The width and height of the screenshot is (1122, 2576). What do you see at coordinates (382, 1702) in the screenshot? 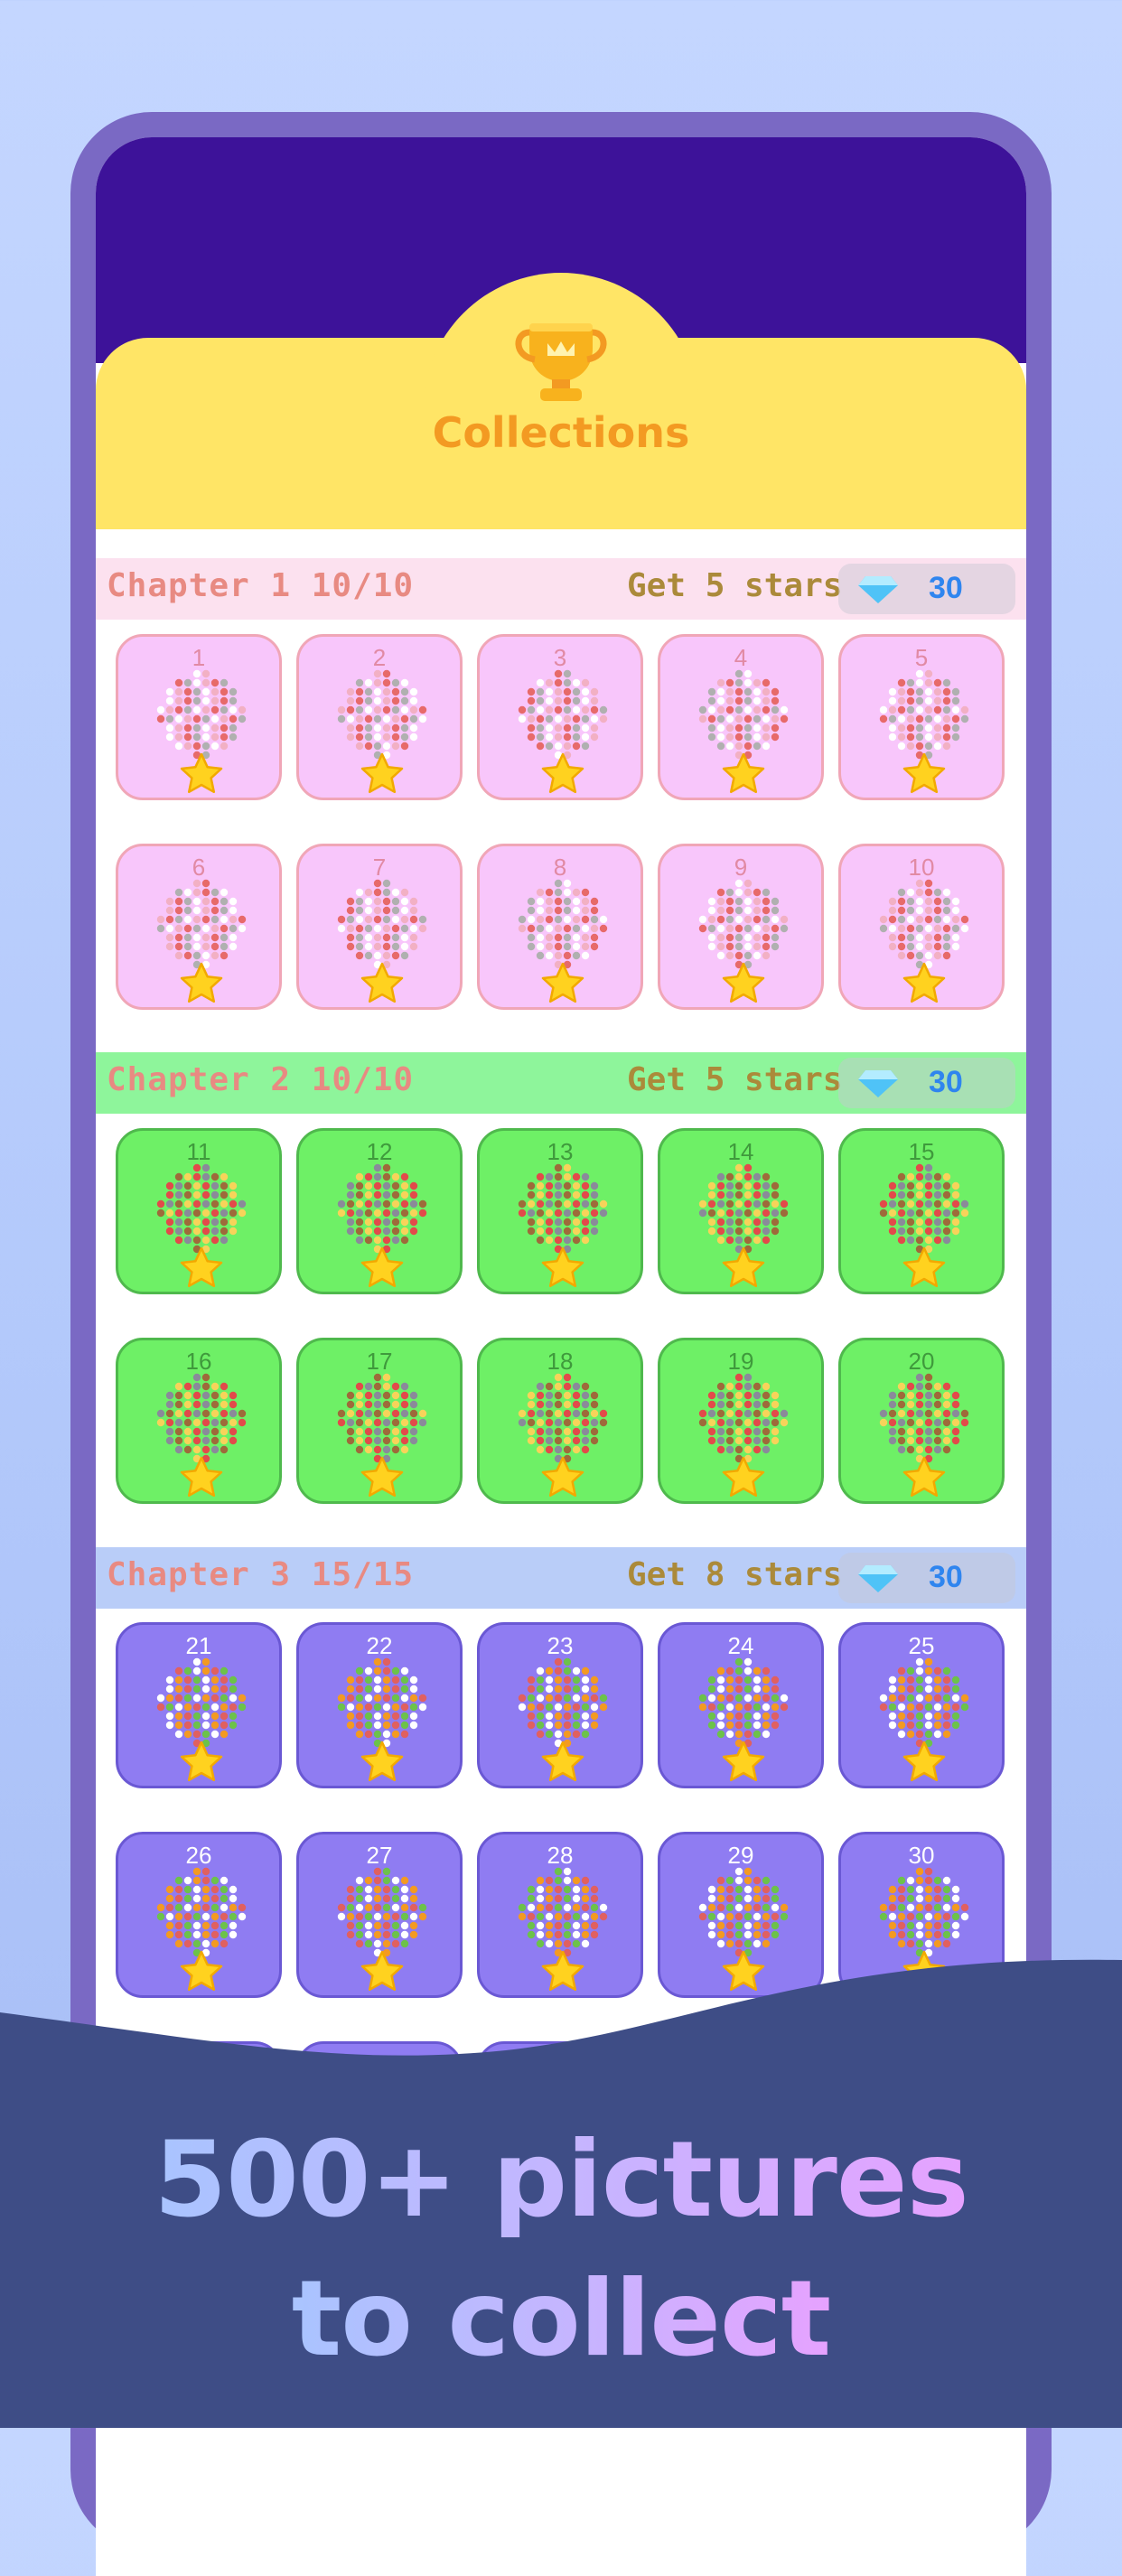
I see `beetle-icon` at bounding box center [382, 1702].